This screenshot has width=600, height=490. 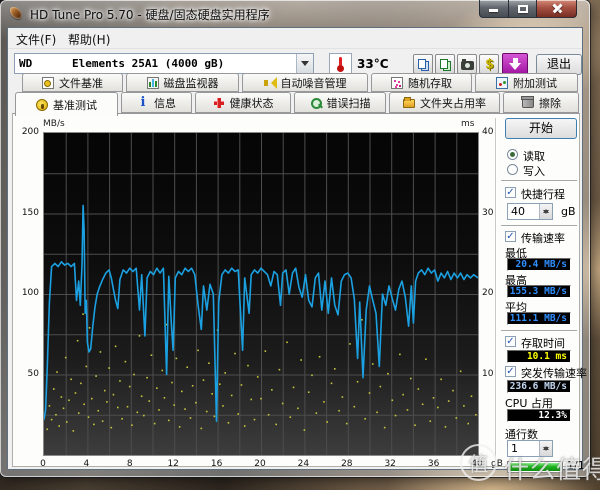 I want to click on tab-random-access: 随机存取, so click(x=421, y=82).